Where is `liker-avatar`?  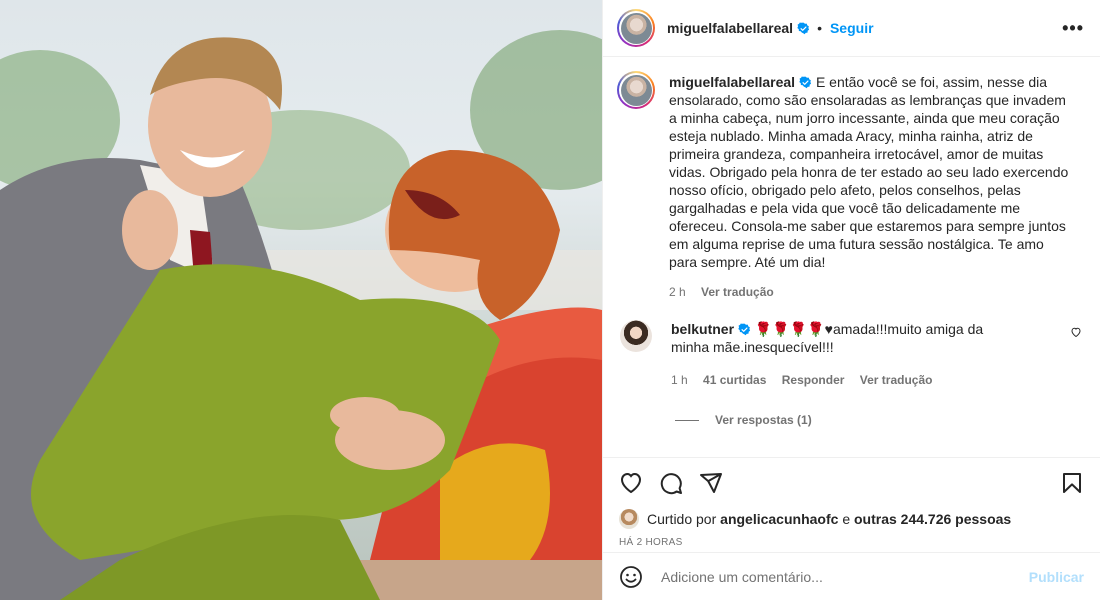
liker-avatar is located at coordinates (629, 519).